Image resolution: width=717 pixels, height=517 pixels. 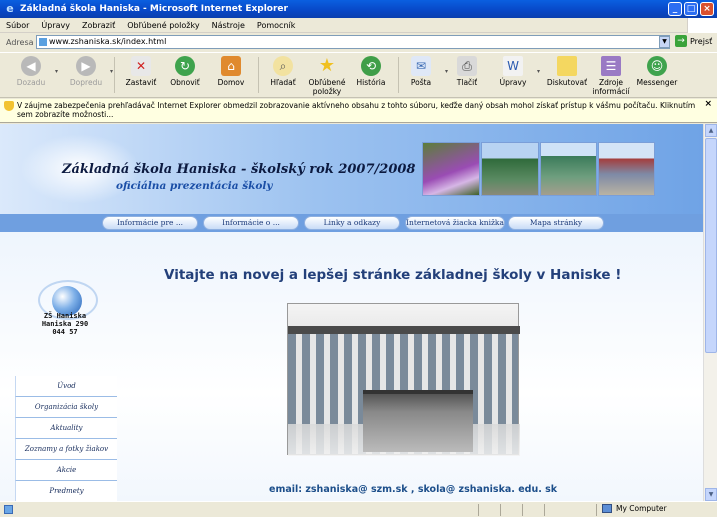 I want to click on menu-help: Pomocník, so click(x=276, y=25).